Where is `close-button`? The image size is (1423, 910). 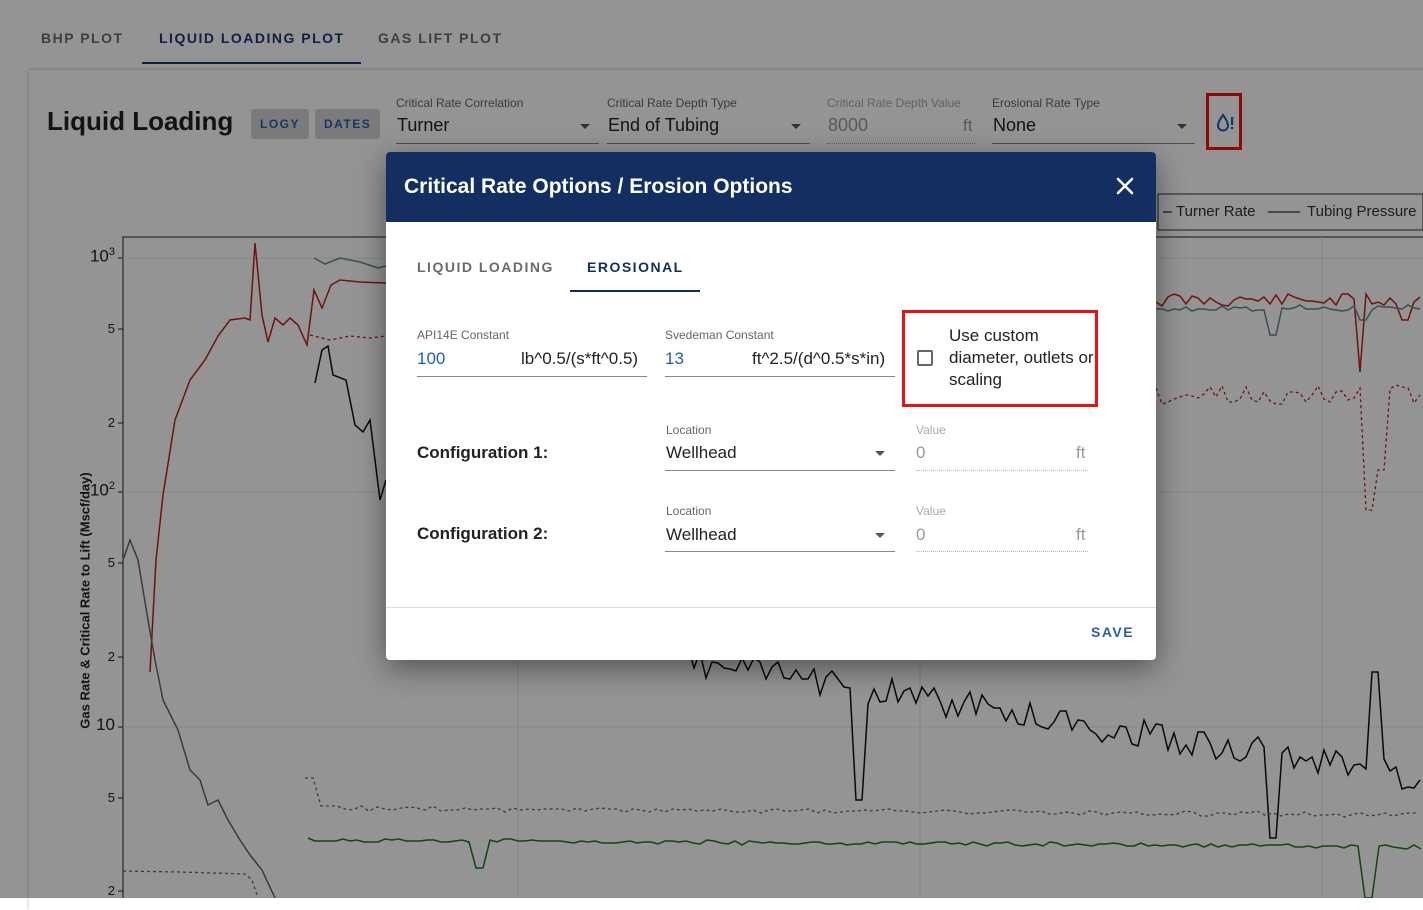 close-button is located at coordinates (1125, 186).